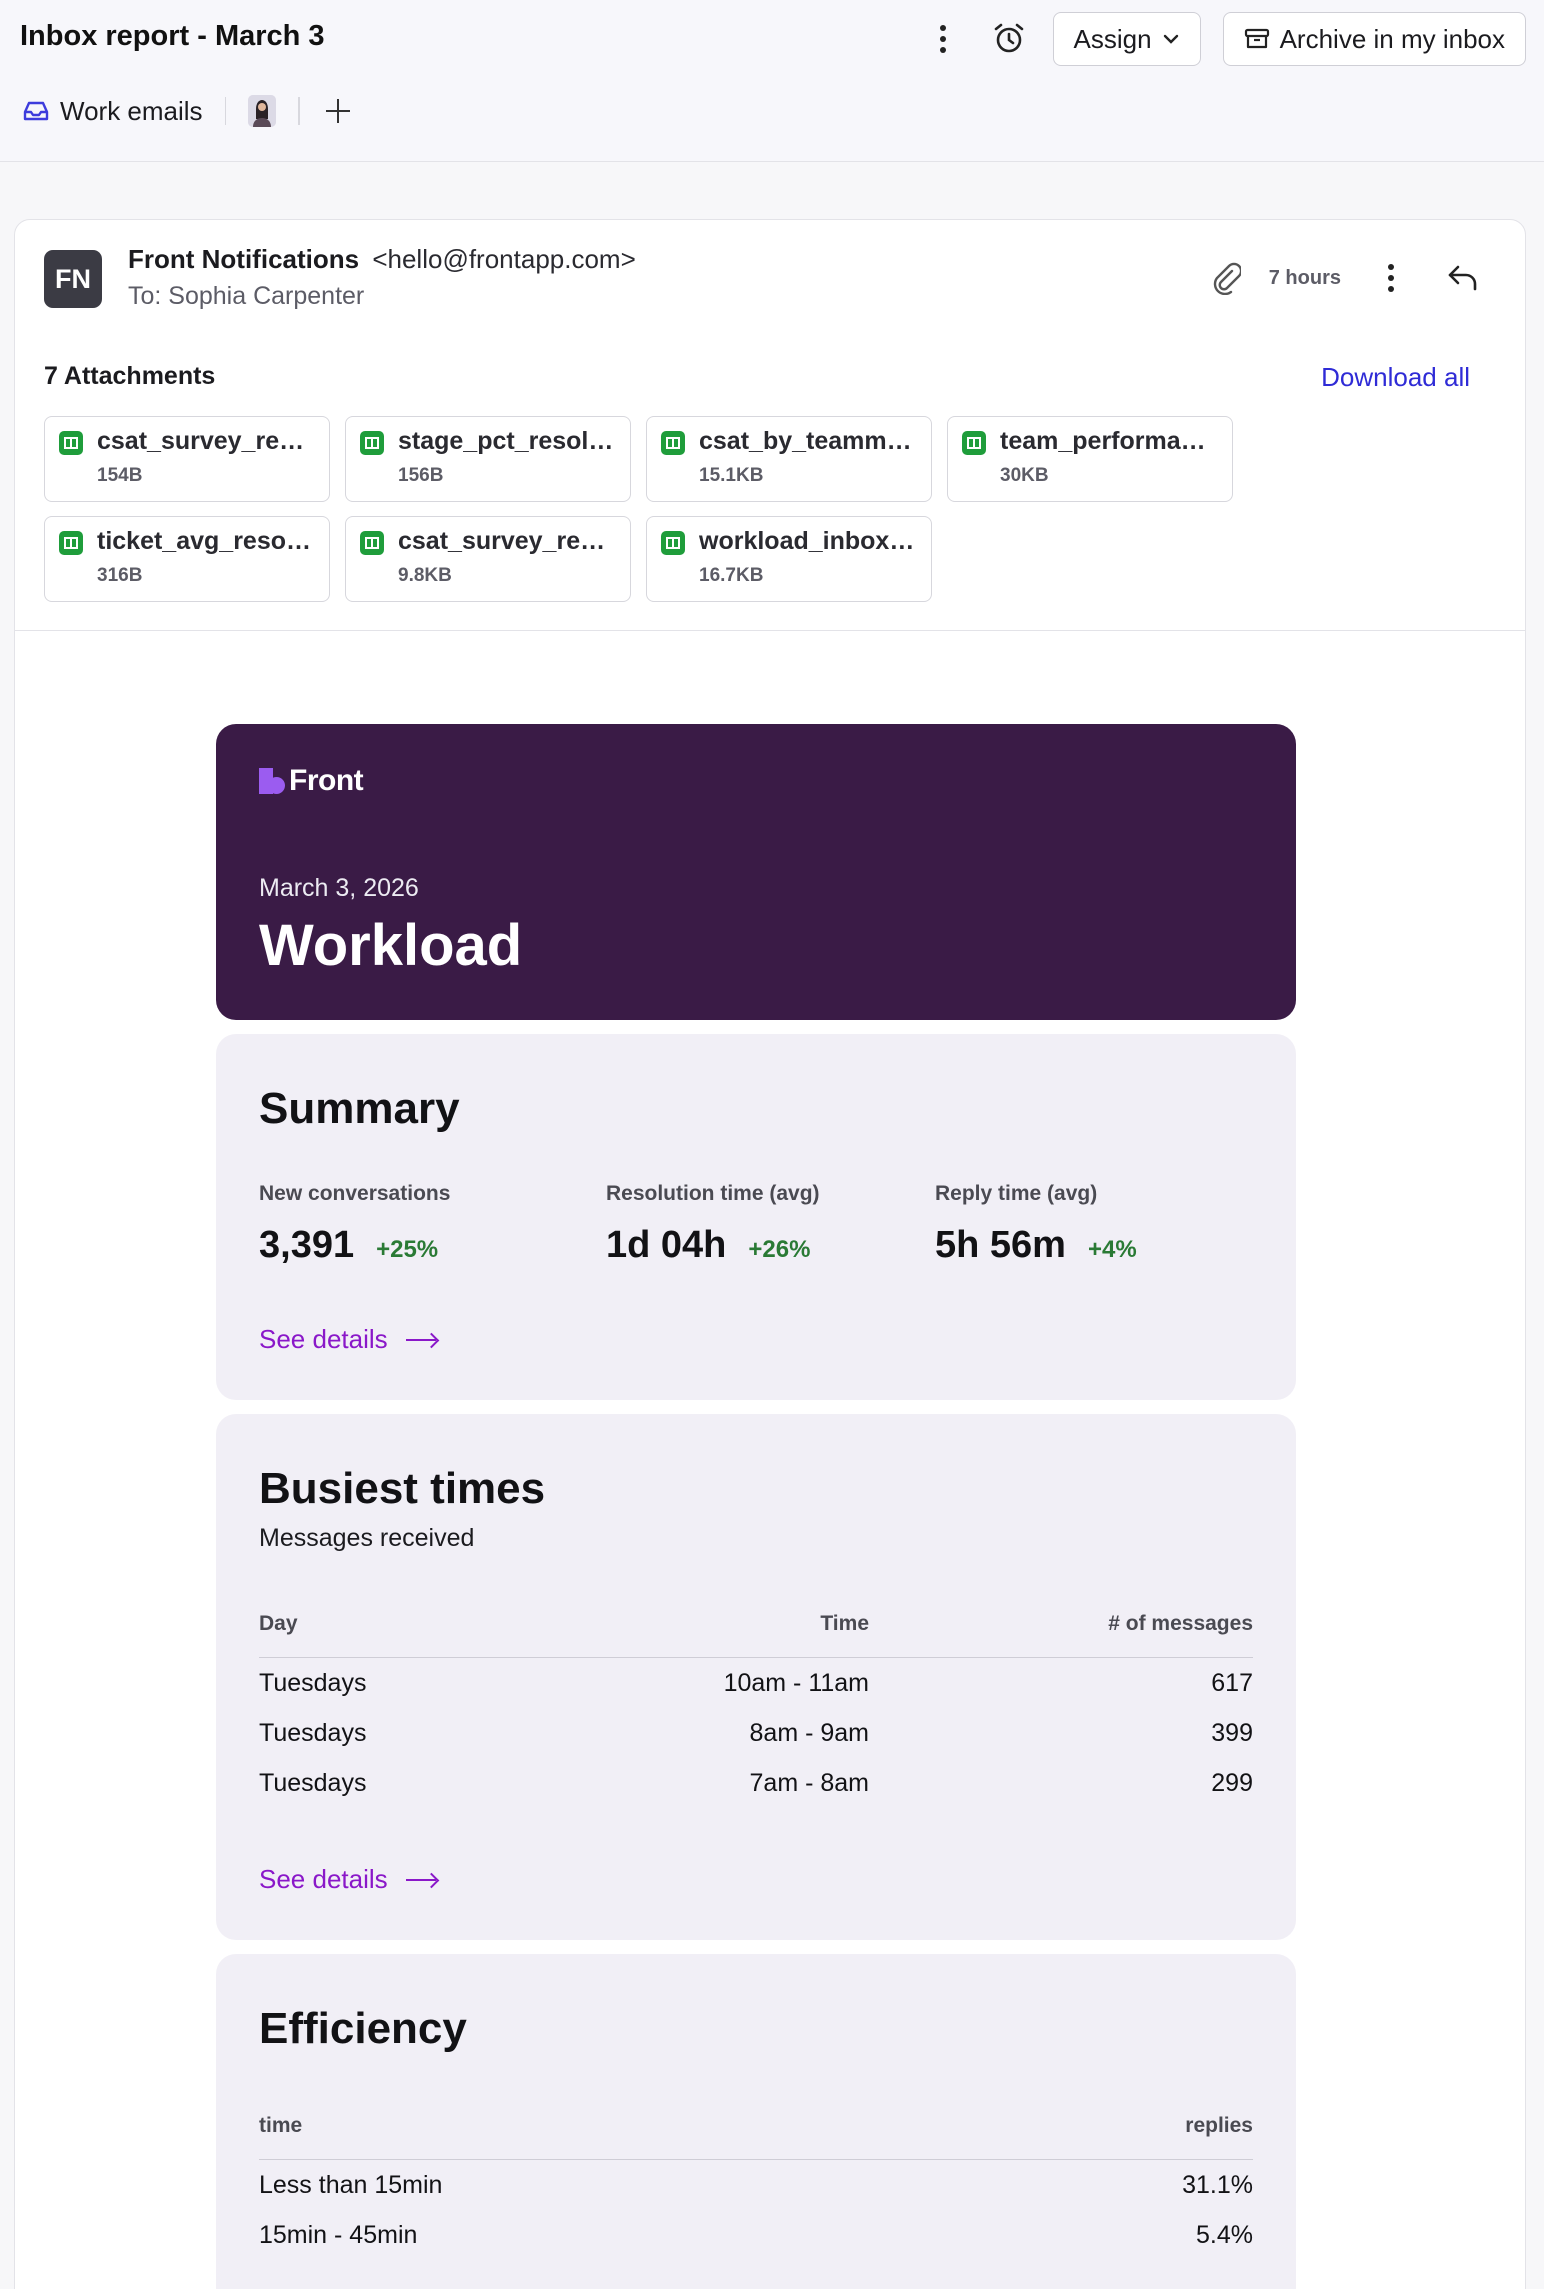 The width and height of the screenshot is (1544, 2289). What do you see at coordinates (338, 111) in the screenshot?
I see `add-tag-icon` at bounding box center [338, 111].